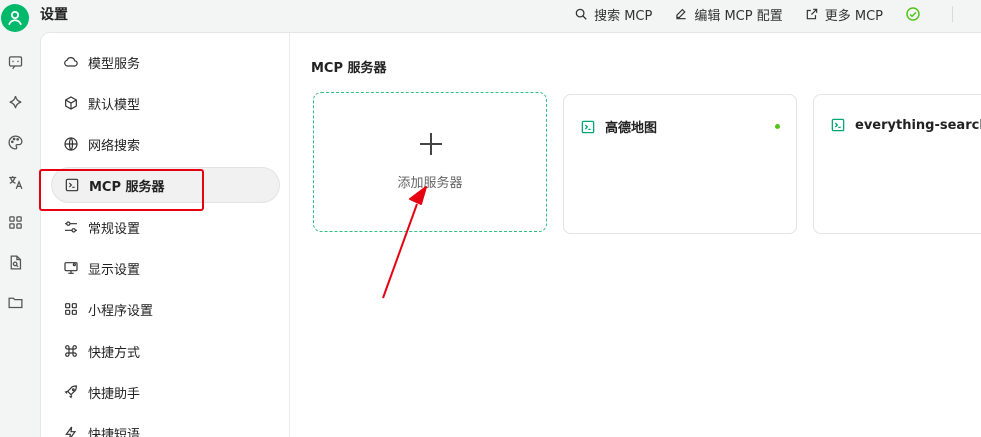 The height and width of the screenshot is (437, 981). What do you see at coordinates (681, 14) in the screenshot?
I see `edit-icon` at bounding box center [681, 14].